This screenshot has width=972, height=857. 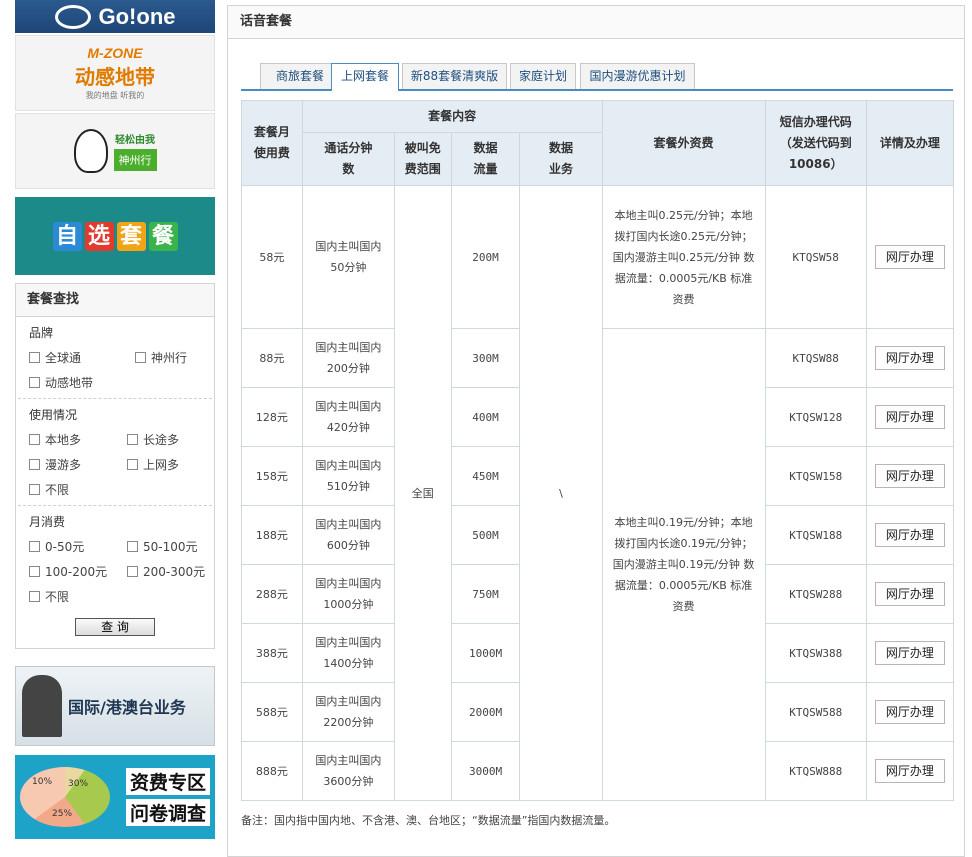 What do you see at coordinates (65, 547) in the screenshot?
I see `checkbox-label: 0-50元` at bounding box center [65, 547].